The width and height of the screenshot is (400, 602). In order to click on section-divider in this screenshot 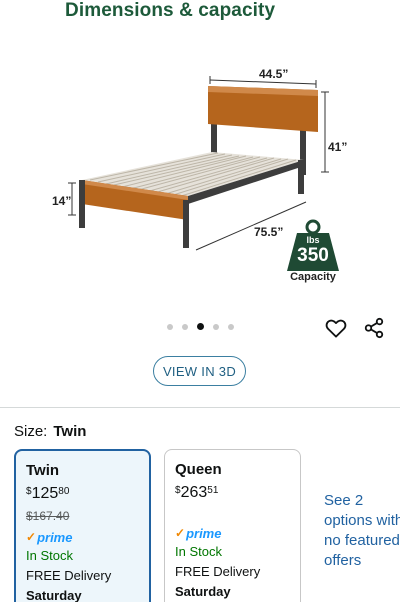, I will do `click(200, 407)`.